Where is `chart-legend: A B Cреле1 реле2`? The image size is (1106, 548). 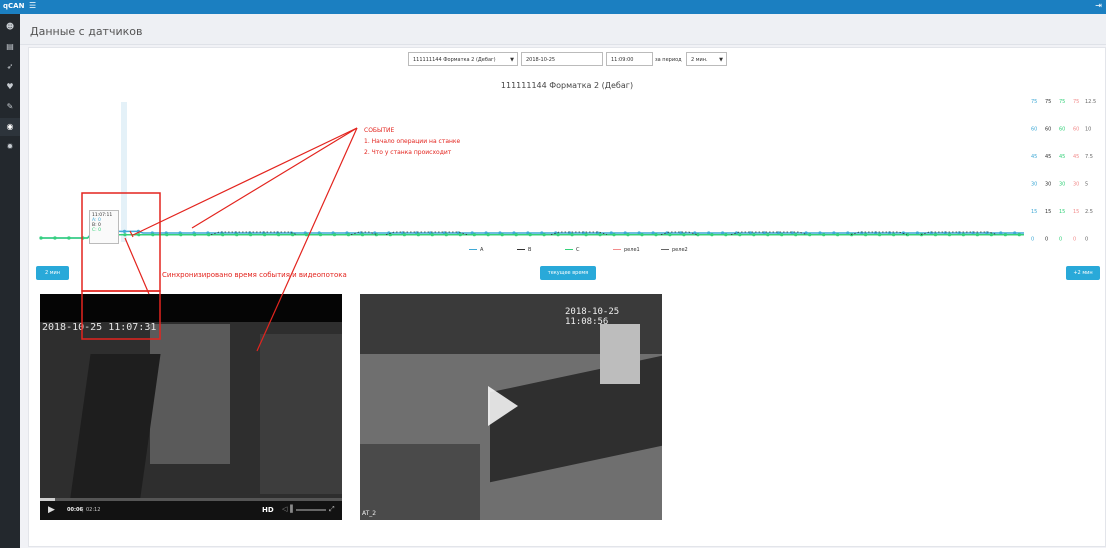
chart-legend: A B Cреле1 реле2 is located at coordinates (589, 252).